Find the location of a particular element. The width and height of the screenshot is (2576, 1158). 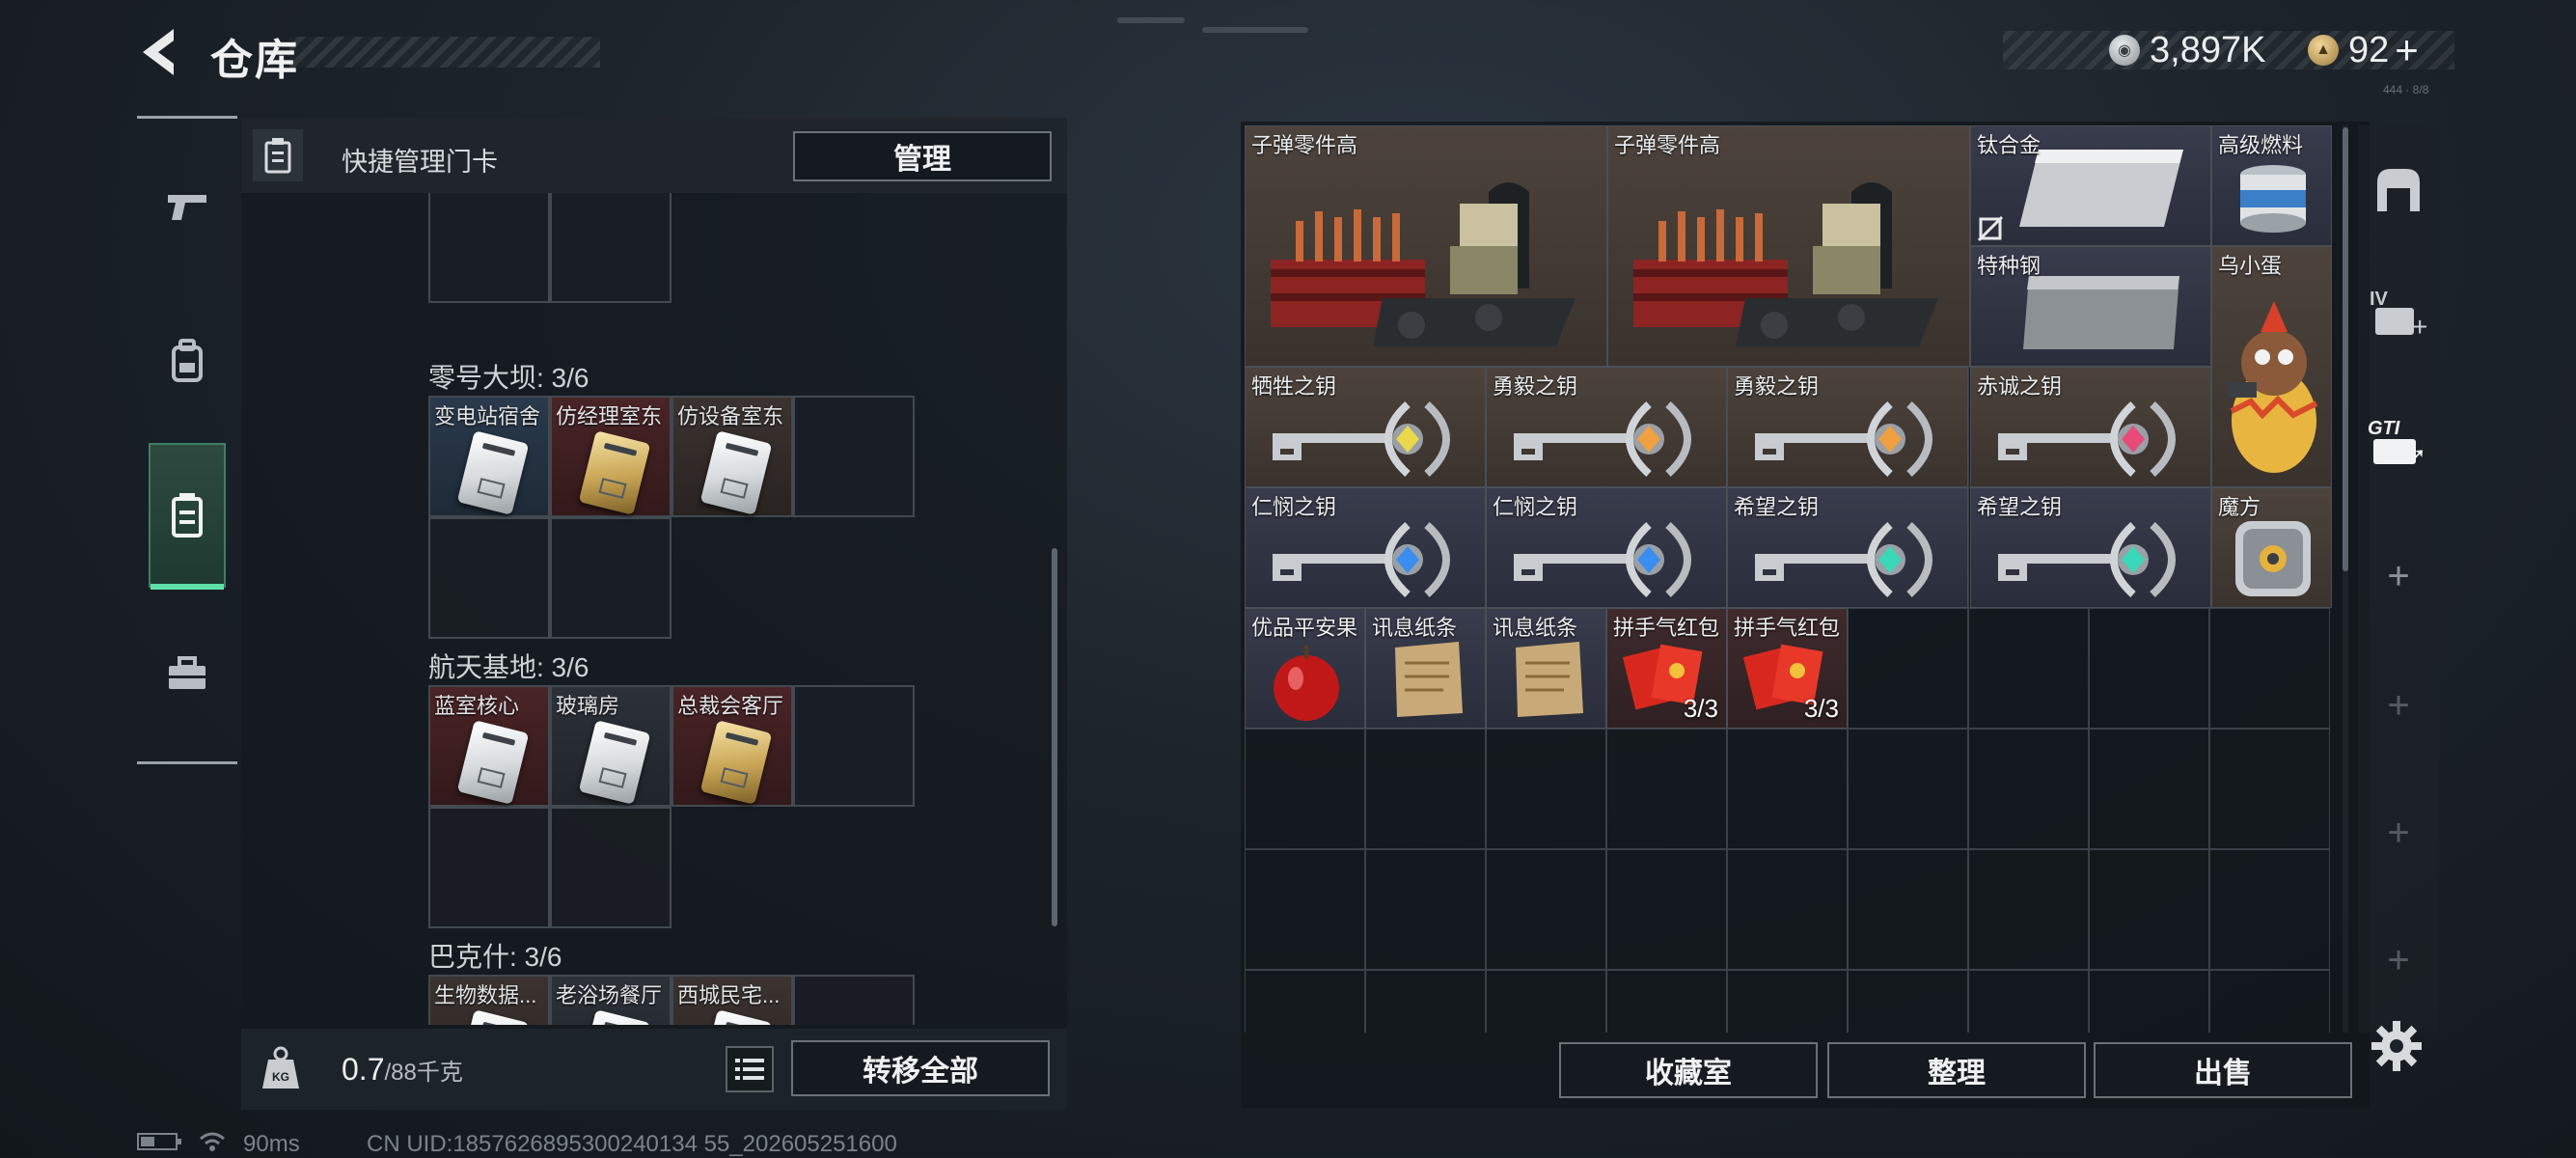

item-label: 勇毅之钥 is located at coordinates (1777, 386).